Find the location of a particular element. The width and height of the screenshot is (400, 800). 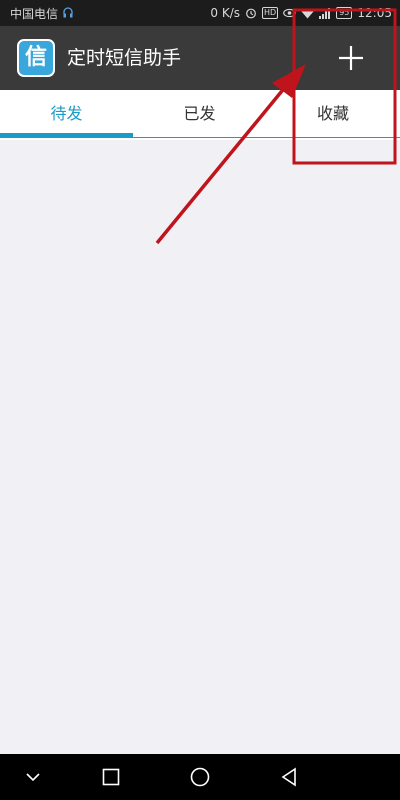

square-icon is located at coordinates (111, 777).